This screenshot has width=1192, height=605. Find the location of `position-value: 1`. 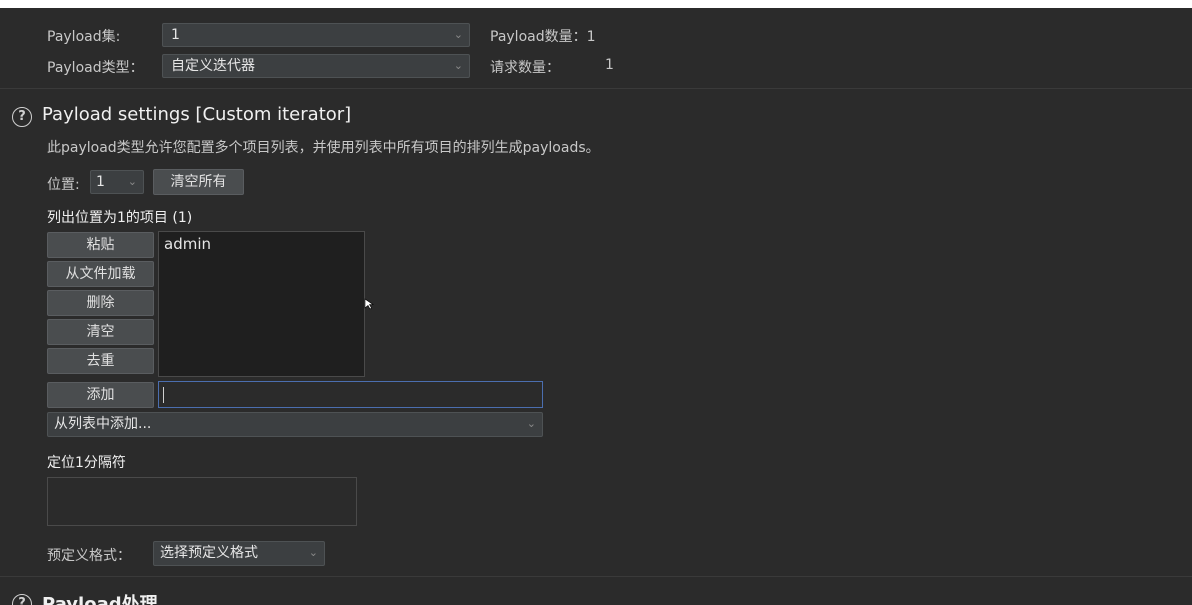

position-value: 1 is located at coordinates (100, 182).